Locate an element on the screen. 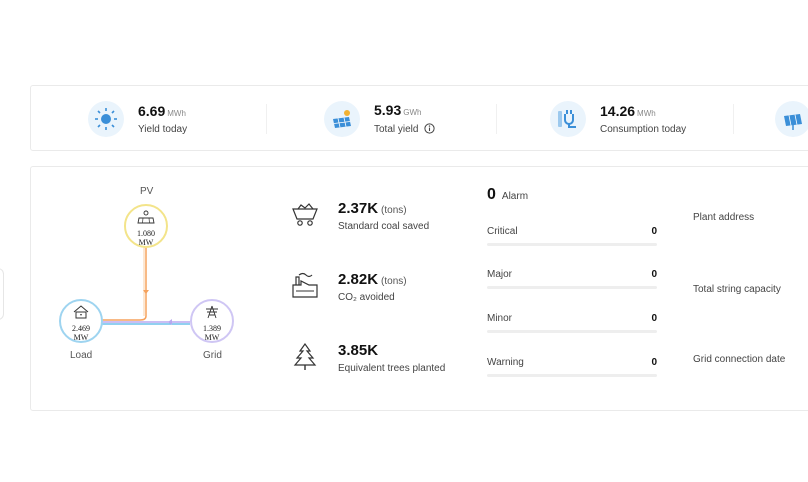  power-tower-icon is located at coordinates (212, 314).